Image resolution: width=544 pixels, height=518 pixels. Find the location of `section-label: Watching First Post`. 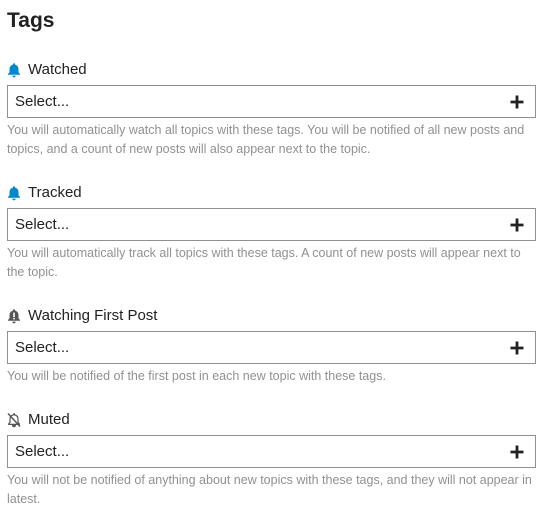

section-label: Watching First Post is located at coordinates (93, 315).